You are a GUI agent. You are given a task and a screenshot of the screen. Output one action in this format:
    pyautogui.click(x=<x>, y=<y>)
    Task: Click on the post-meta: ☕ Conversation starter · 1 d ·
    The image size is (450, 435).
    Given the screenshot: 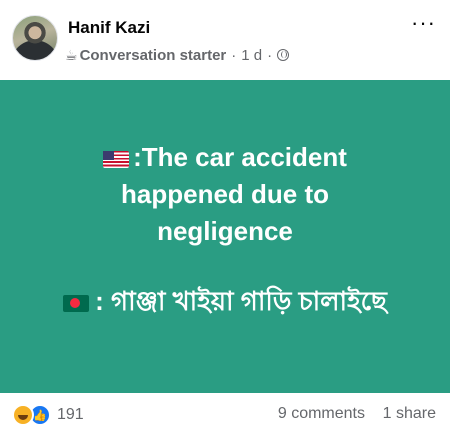 What is the action you would take?
    pyautogui.click(x=177, y=55)
    